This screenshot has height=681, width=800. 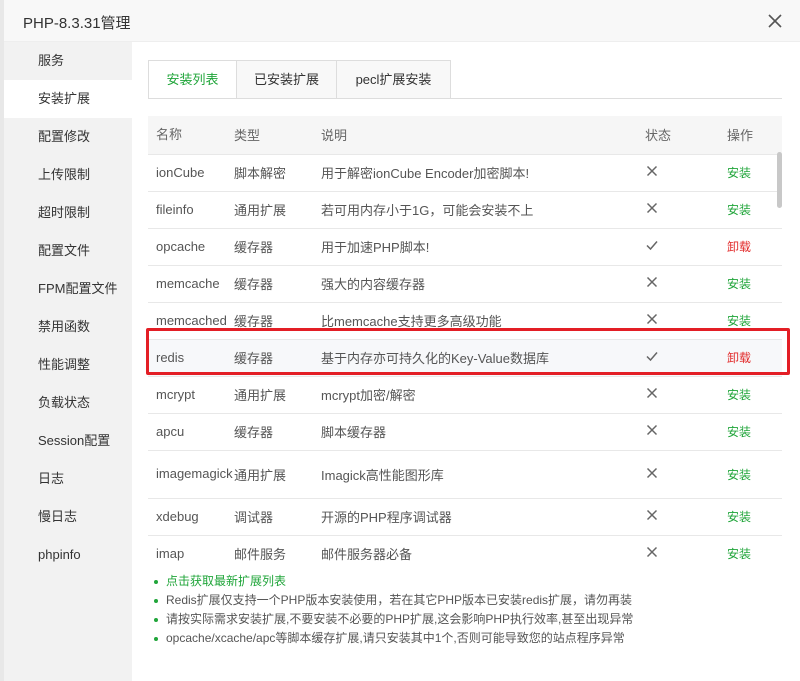 I want to click on close-icon, so click(x=775, y=21).